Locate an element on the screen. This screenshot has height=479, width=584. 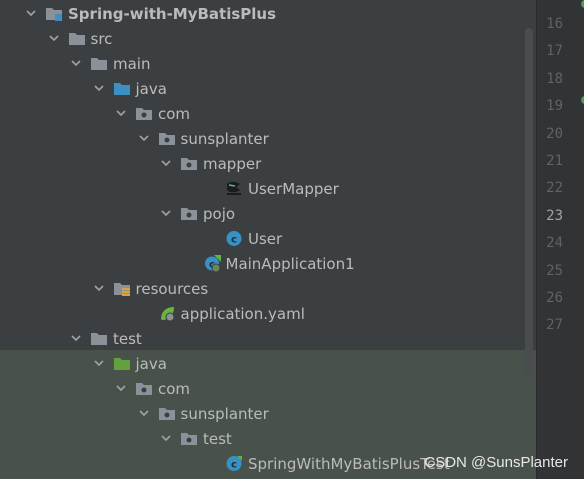
line-number: 24 is located at coordinates (554, 243).